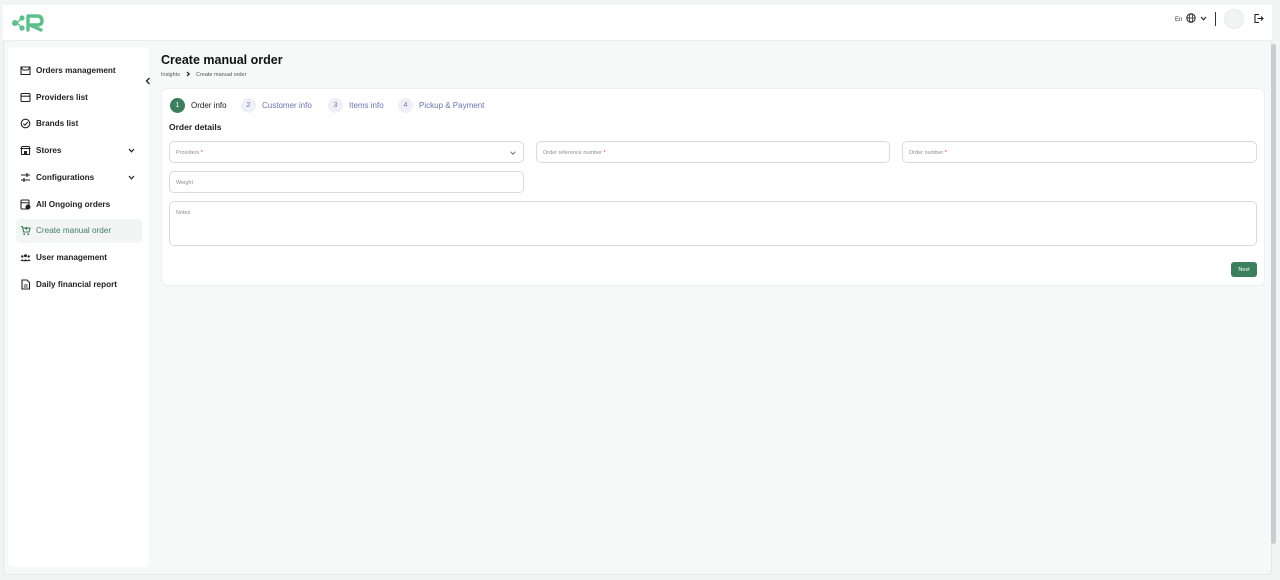 This screenshot has width=1280, height=580. Describe the element at coordinates (209, 105) in the screenshot. I see `step-label: Order info` at that location.